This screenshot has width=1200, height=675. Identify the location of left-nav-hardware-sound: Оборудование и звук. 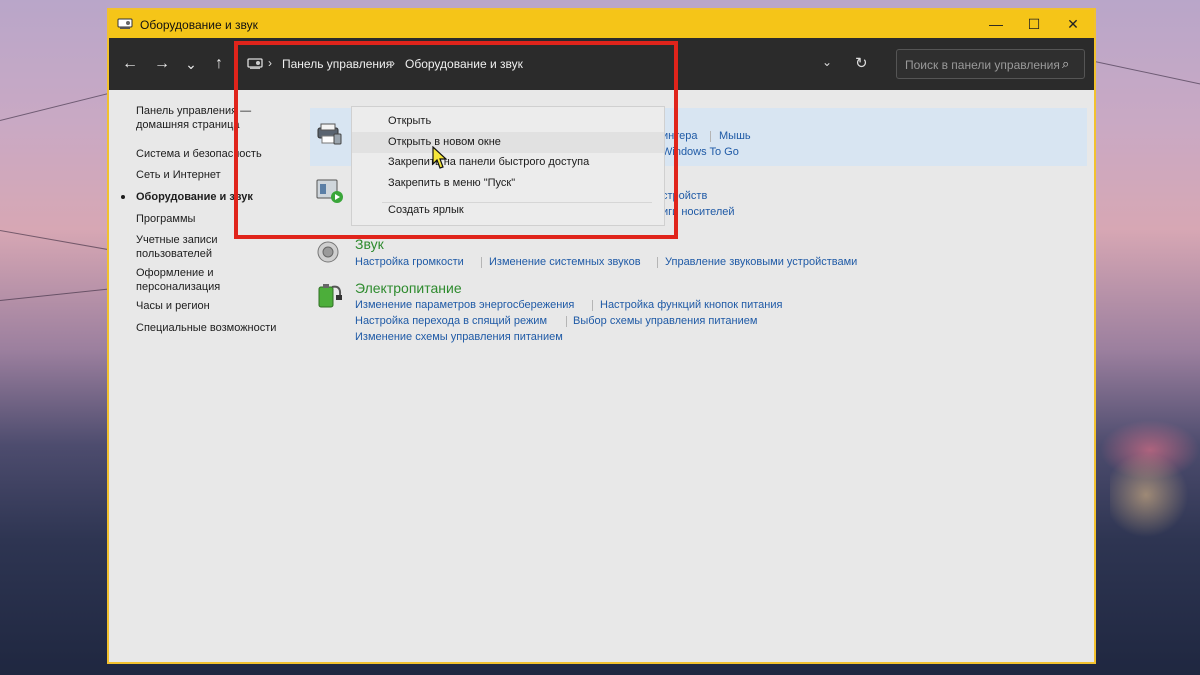
(208, 197).